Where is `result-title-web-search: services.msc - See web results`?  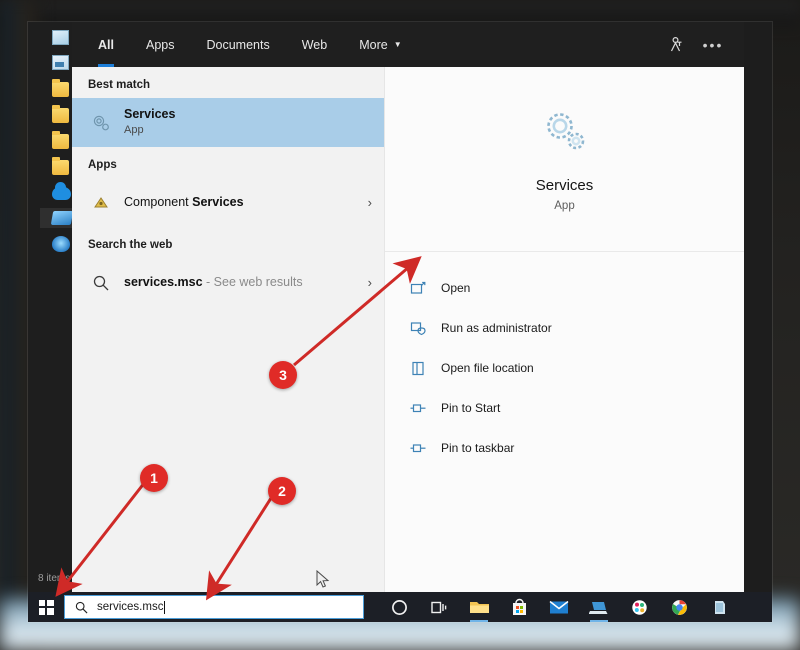 result-title-web-search: services.msc - See web results is located at coordinates (213, 281).